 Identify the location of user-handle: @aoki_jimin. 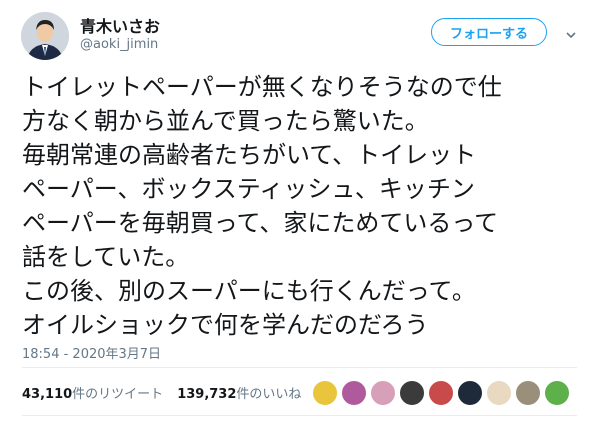
(119, 44).